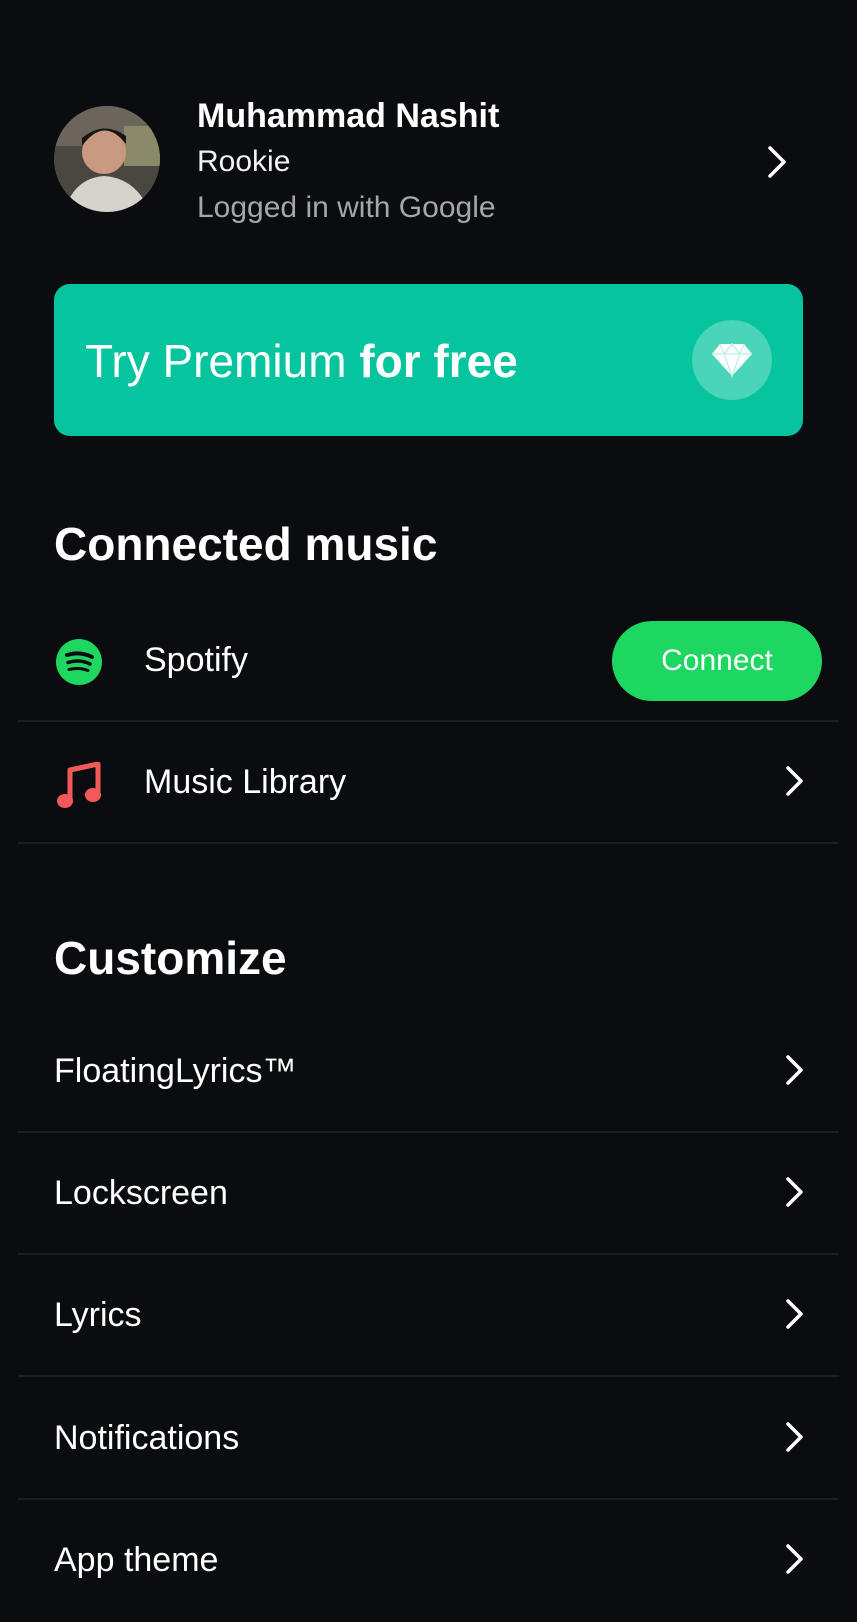  What do you see at coordinates (141, 1193) in the screenshot?
I see `list-item-label: Lockscreen` at bounding box center [141, 1193].